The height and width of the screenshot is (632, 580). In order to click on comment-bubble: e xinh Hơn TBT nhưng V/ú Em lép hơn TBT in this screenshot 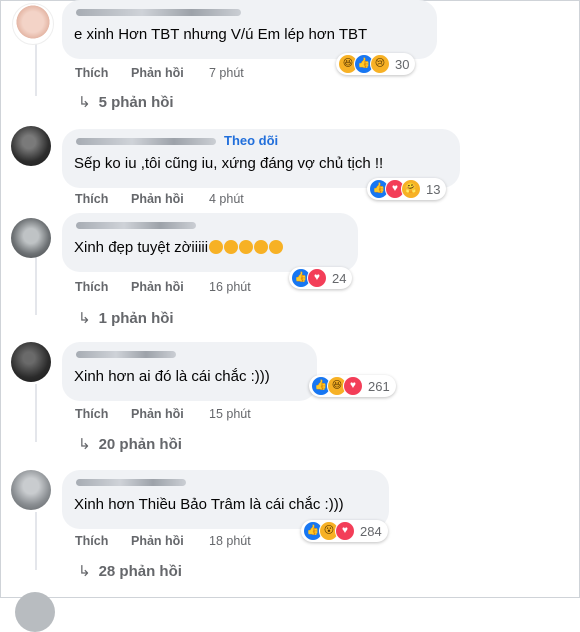, I will do `click(249, 29)`.